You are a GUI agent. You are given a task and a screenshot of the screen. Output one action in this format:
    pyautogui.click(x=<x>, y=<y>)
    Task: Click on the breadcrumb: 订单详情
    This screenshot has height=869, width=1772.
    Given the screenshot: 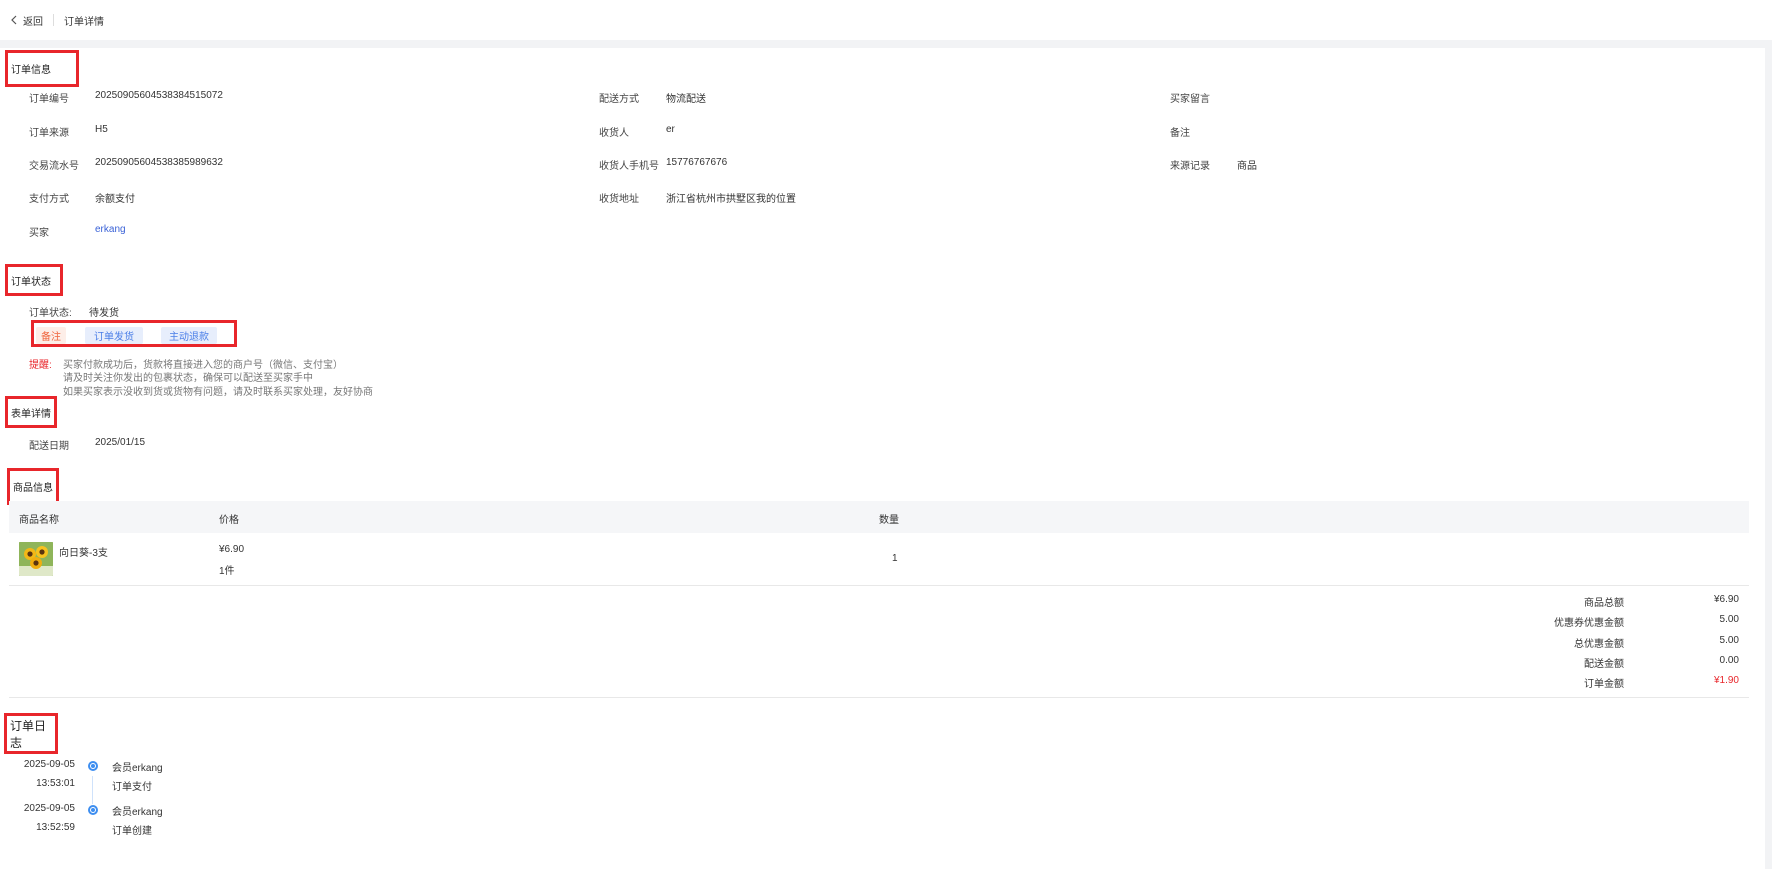 What is the action you would take?
    pyautogui.click(x=84, y=22)
    